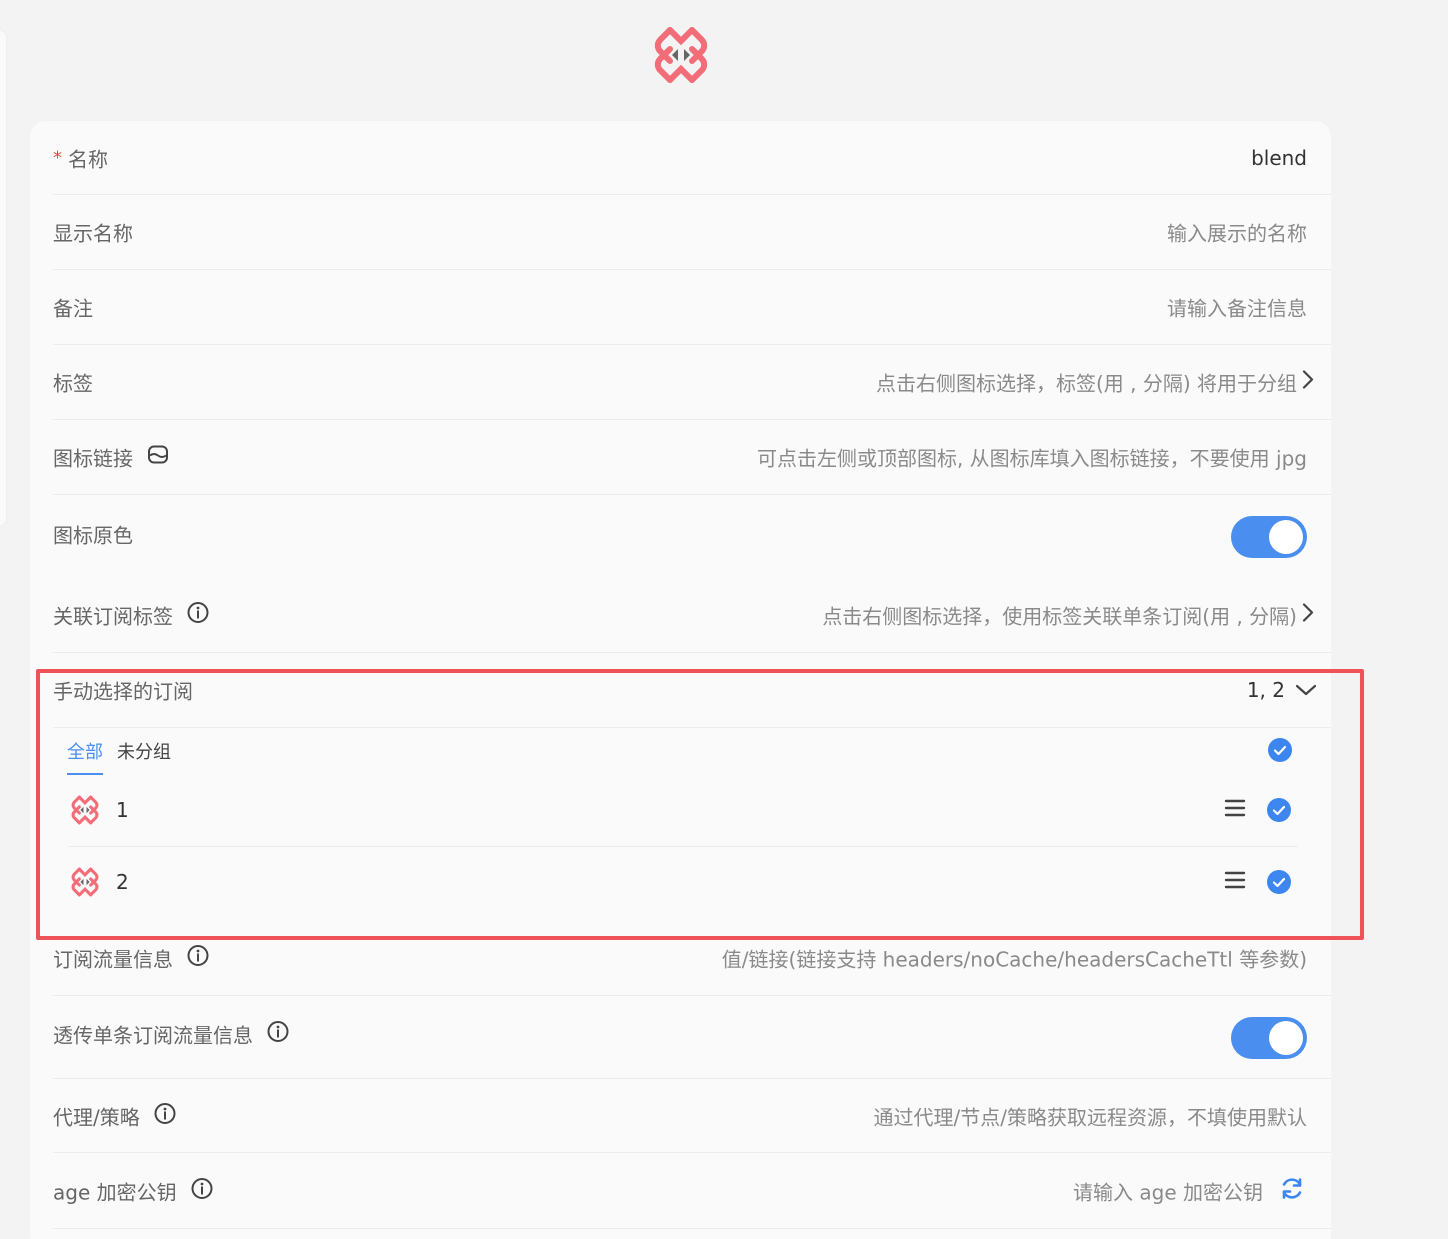 The height and width of the screenshot is (1239, 1448). What do you see at coordinates (158, 457) in the screenshot?
I see `image-icon` at bounding box center [158, 457].